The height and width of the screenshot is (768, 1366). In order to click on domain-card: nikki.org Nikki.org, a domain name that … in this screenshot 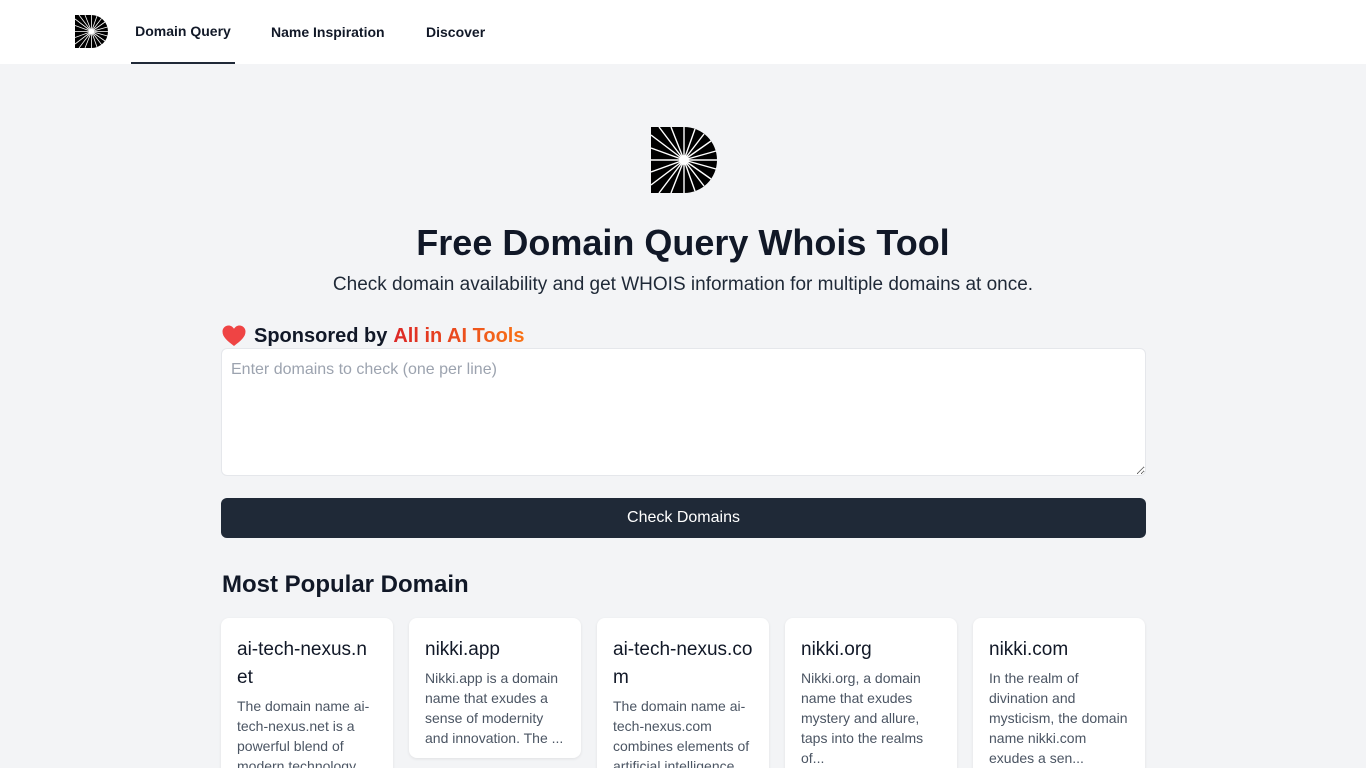, I will do `click(871, 693)`.